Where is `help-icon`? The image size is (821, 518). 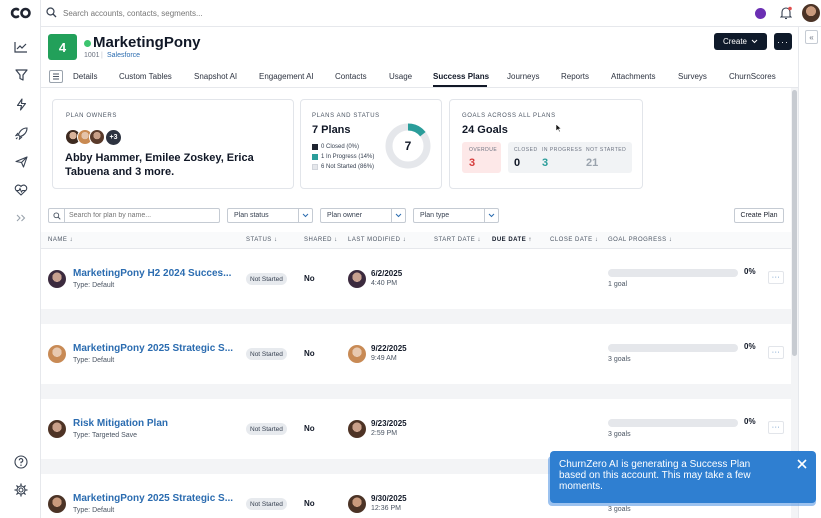 help-icon is located at coordinates (21, 462).